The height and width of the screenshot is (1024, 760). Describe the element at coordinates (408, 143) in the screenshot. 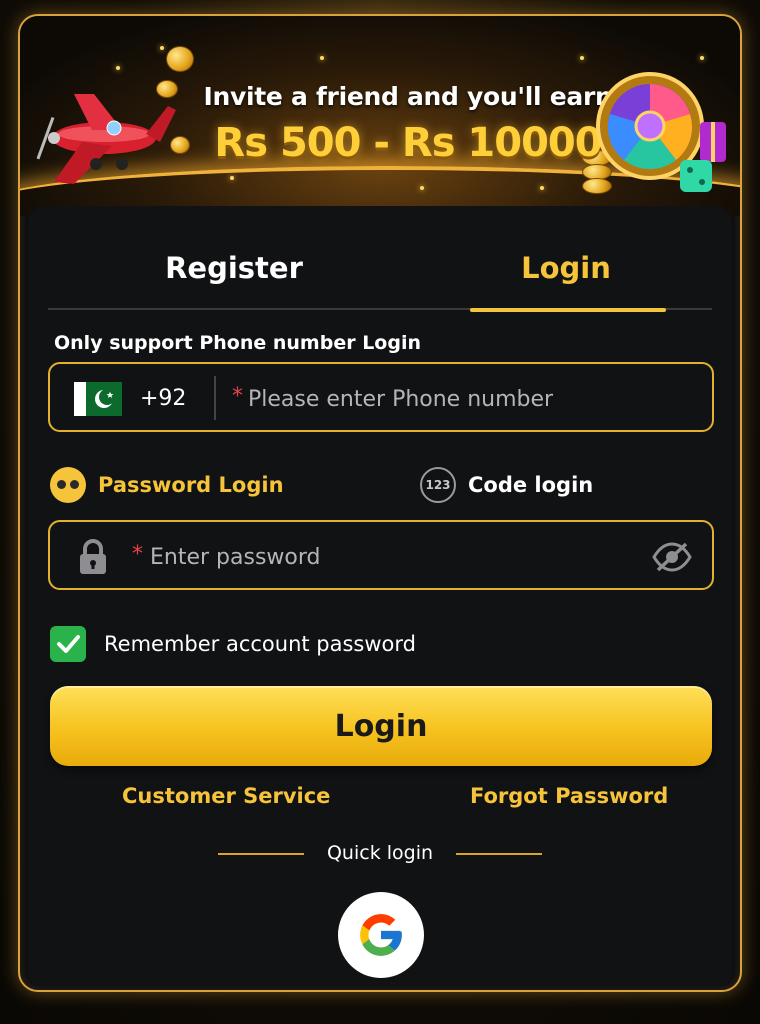

I see `banner-reward-text: Rs 500 - Rs 10000` at that location.